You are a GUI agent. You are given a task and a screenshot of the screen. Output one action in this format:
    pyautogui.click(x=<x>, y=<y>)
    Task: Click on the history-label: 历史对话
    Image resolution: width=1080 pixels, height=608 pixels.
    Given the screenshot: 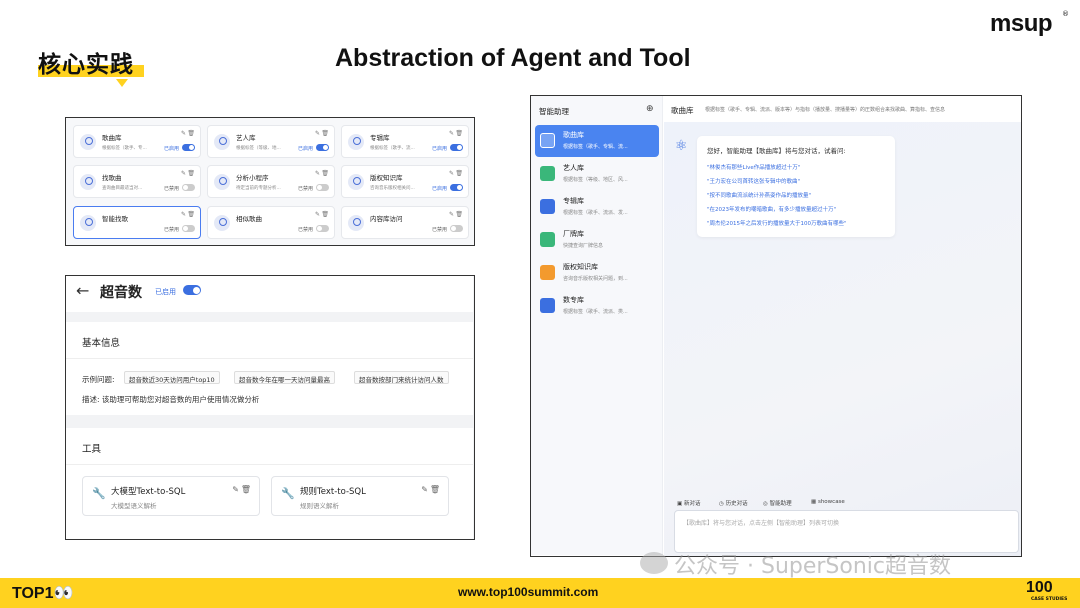 What is the action you would take?
    pyautogui.click(x=736, y=504)
    